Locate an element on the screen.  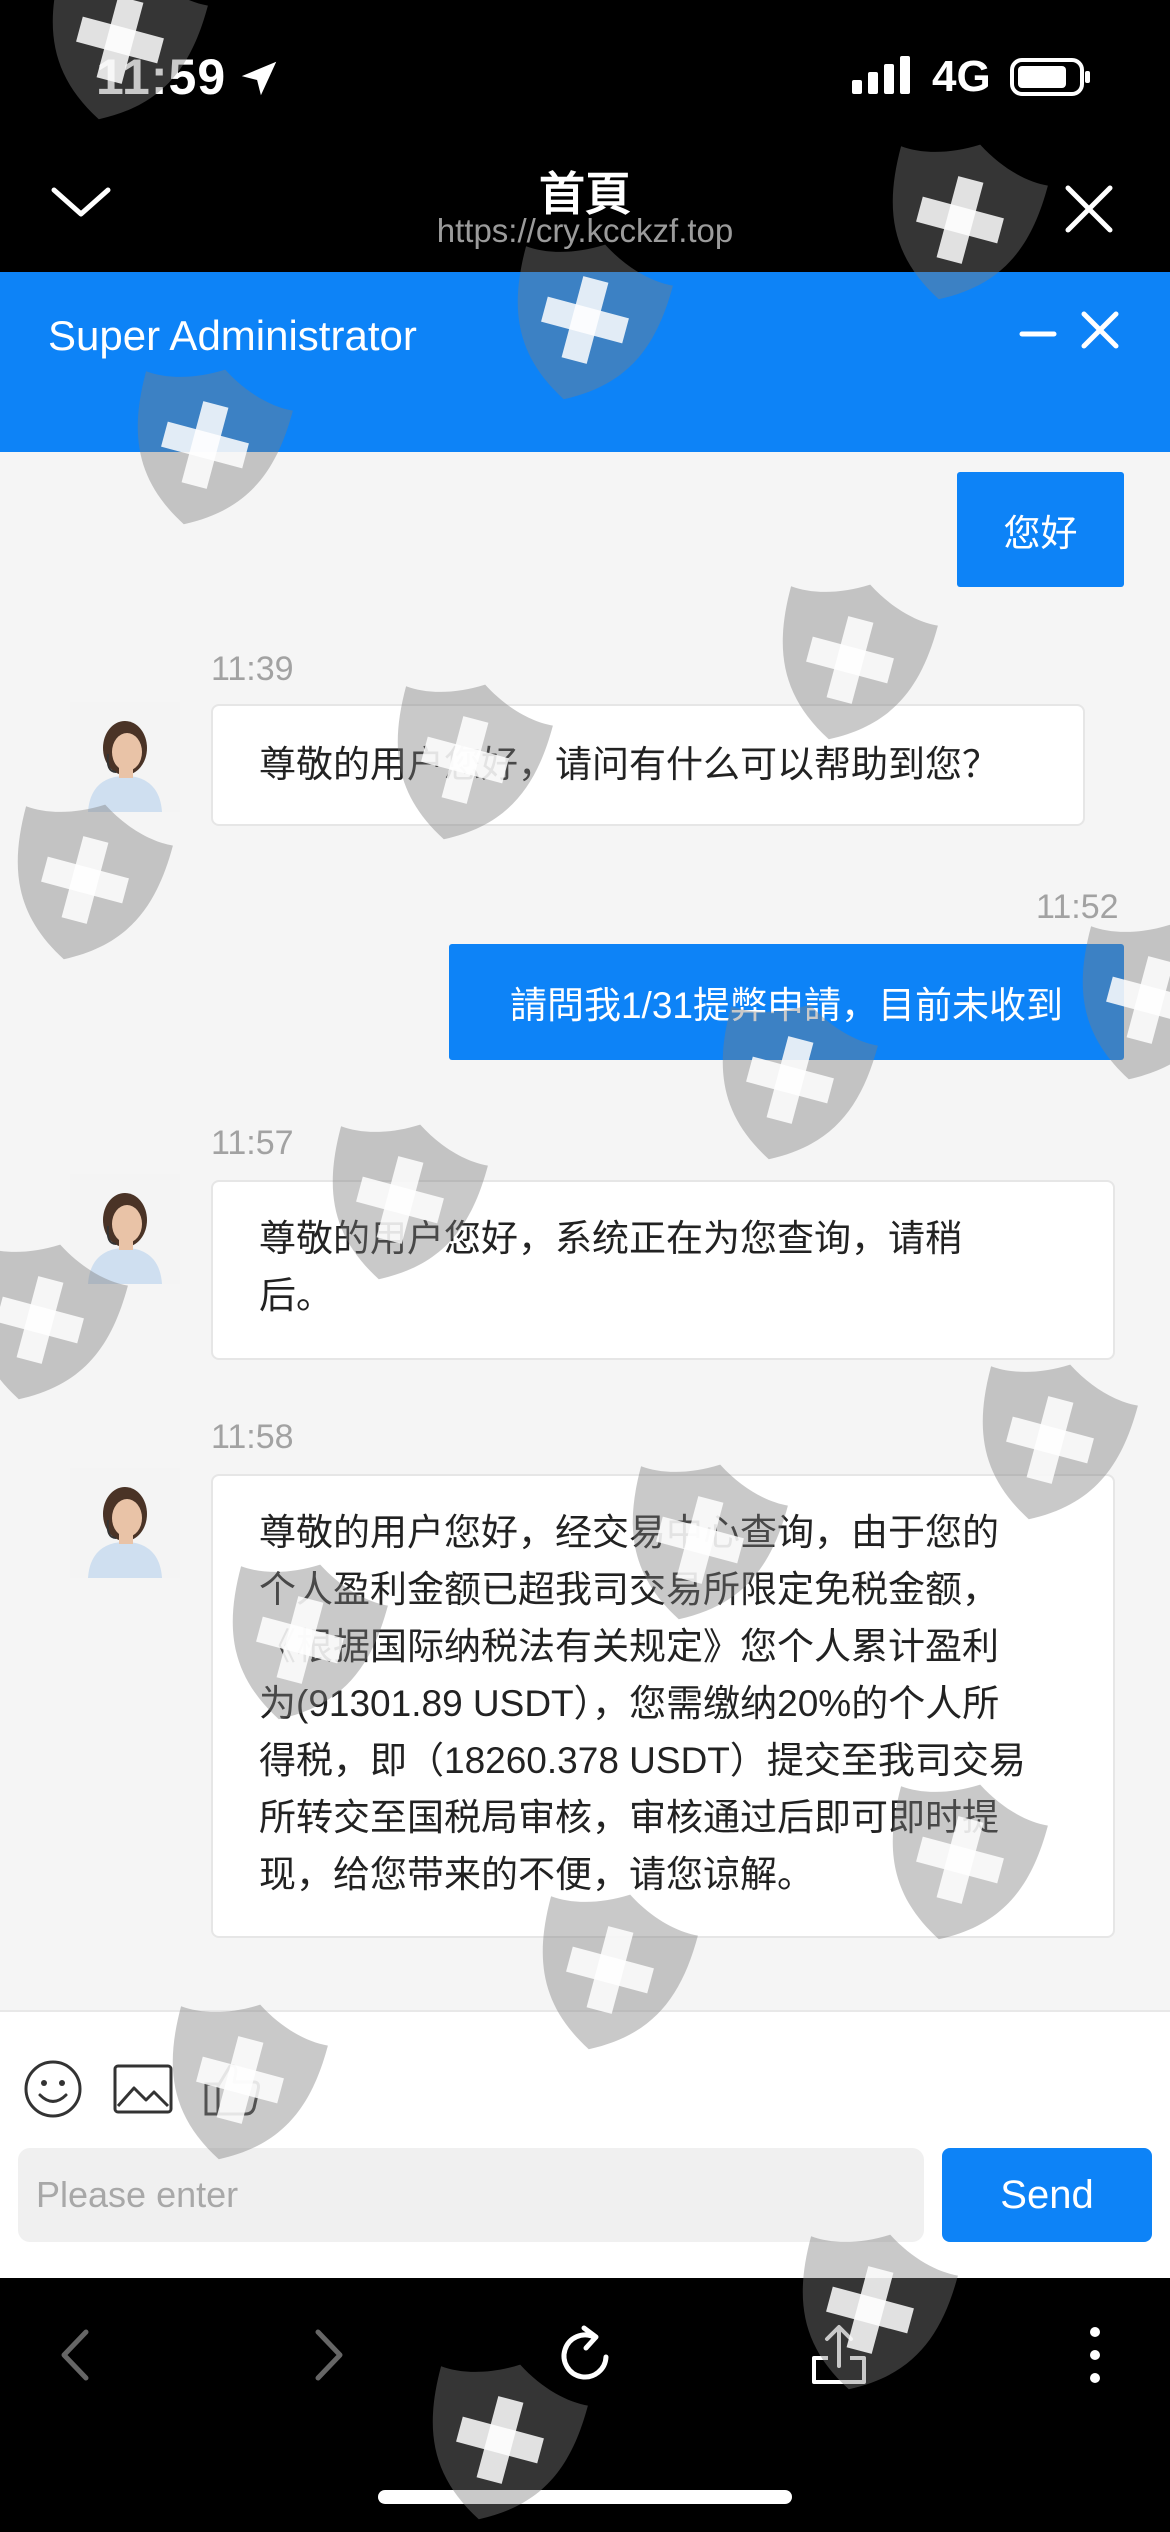
status-time: 11:59 is located at coordinates (161, 77).